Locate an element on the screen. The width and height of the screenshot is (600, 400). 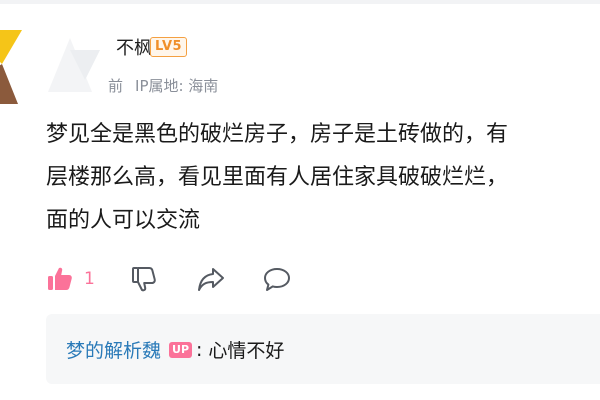
reply-button is located at coordinates (277, 279).